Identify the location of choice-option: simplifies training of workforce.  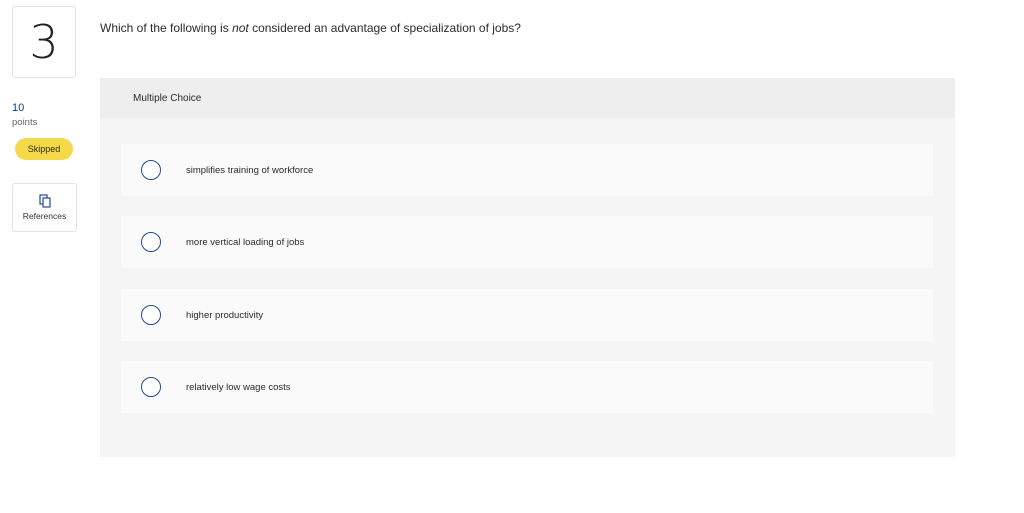
(527, 170).